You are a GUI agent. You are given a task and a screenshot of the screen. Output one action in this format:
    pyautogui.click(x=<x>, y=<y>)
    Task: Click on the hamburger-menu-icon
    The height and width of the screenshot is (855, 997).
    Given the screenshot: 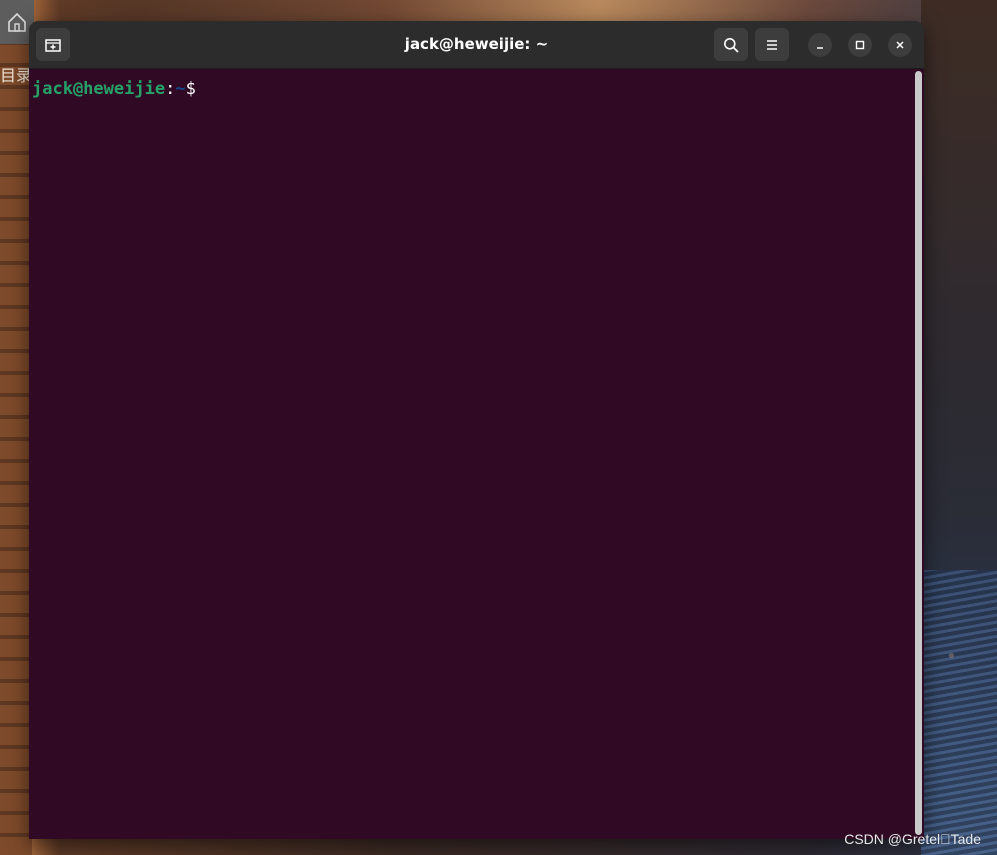 What is the action you would take?
    pyautogui.click(x=772, y=44)
    